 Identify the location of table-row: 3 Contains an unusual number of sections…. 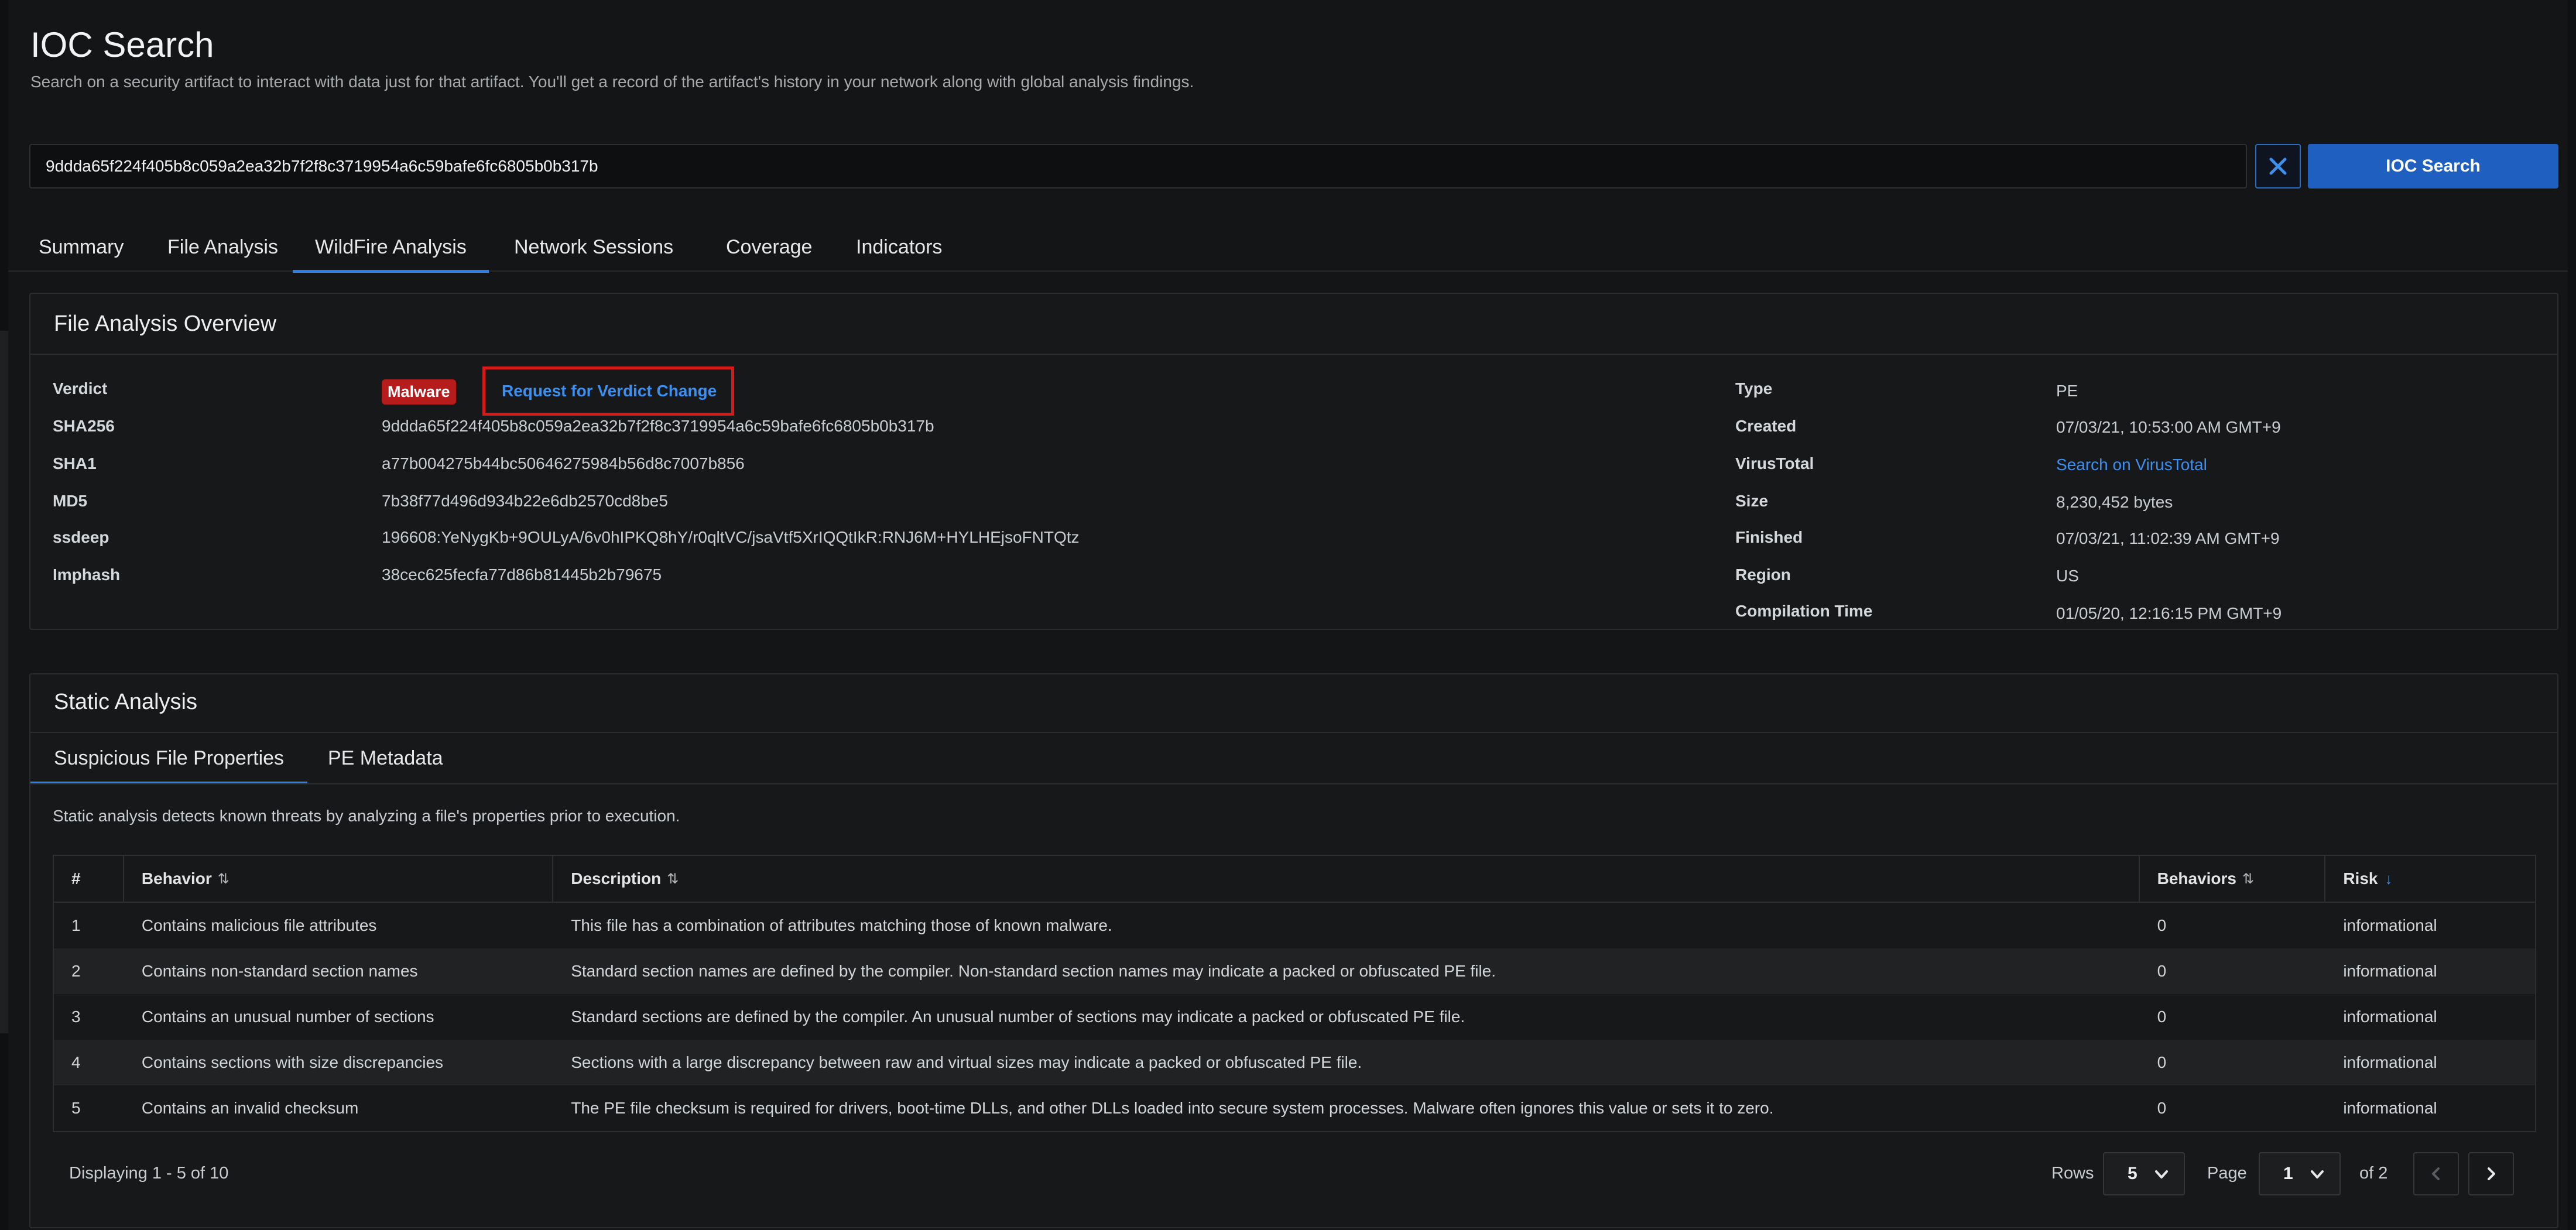
(1294, 1017).